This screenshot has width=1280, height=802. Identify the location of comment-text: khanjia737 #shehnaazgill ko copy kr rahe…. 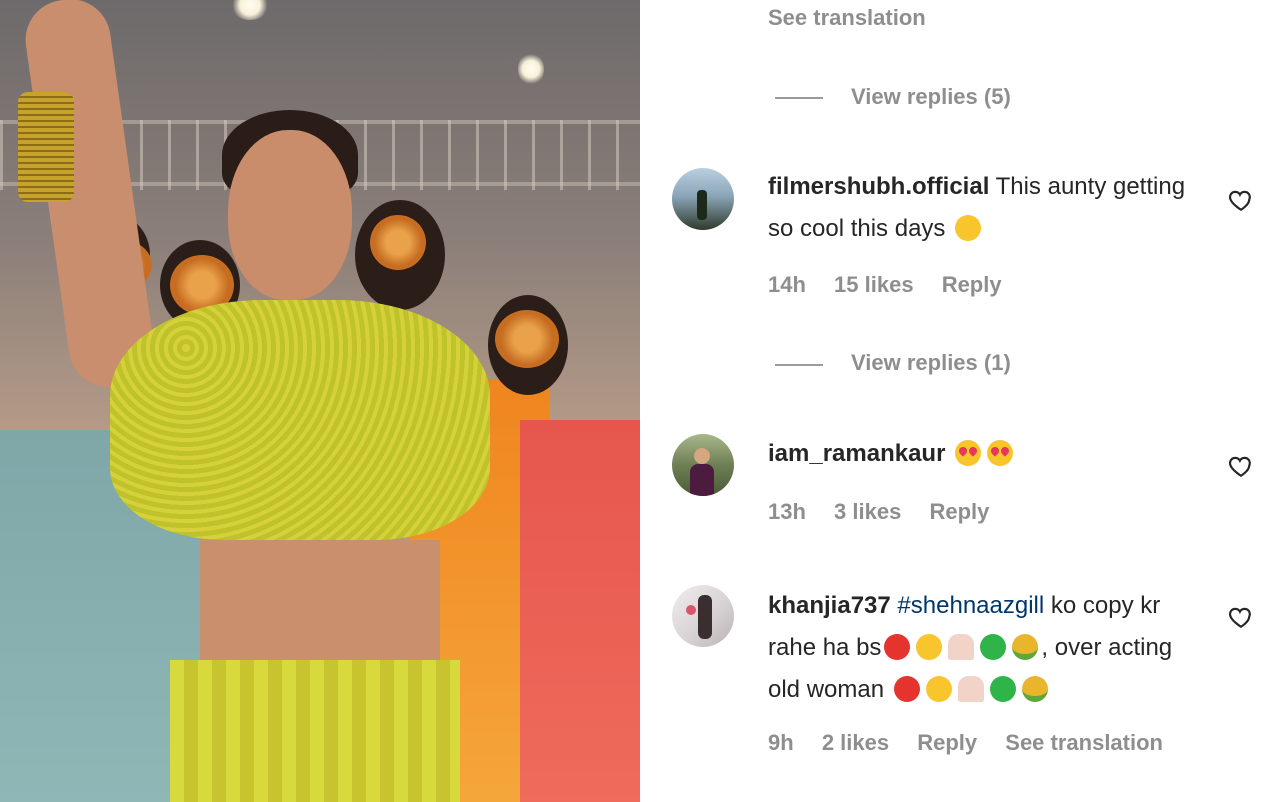
(988, 648).